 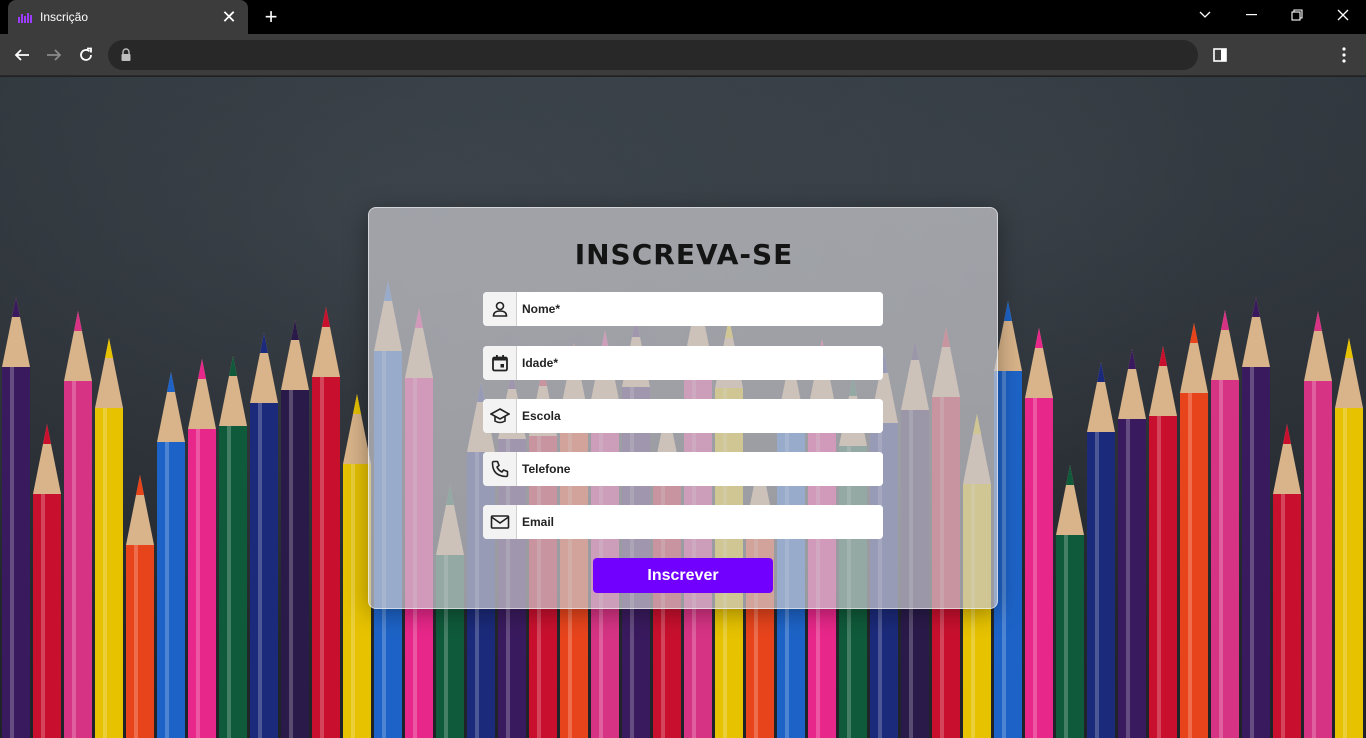 I want to click on tab-search-icon, so click(x=1205, y=15).